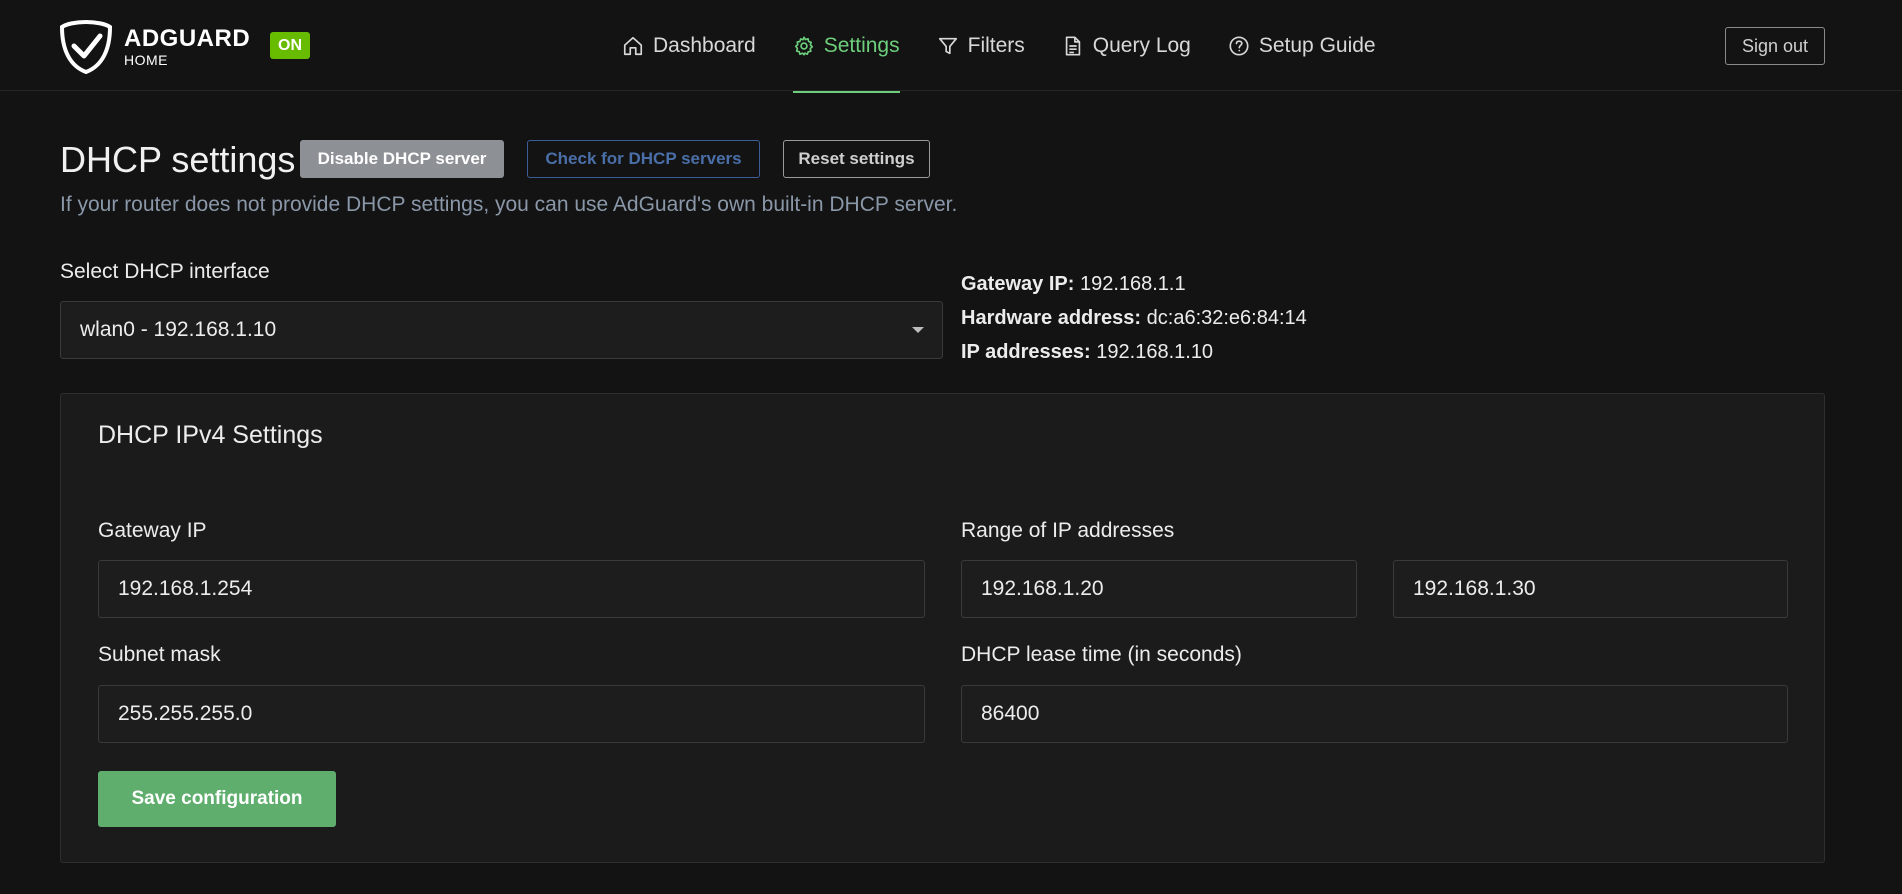 This screenshot has height=894, width=1902. I want to click on nav-filters: Filters, so click(981, 46).